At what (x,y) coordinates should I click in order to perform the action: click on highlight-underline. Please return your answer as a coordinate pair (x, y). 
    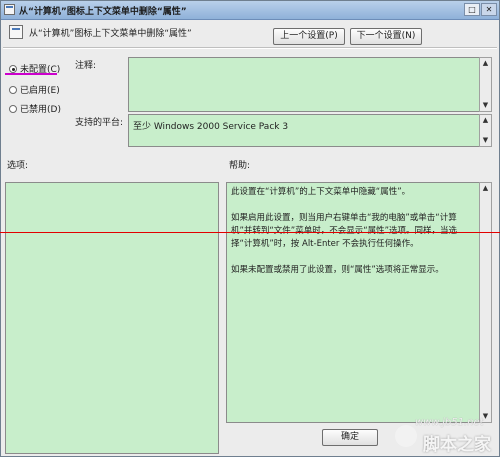
    Looking at the image, I should click on (31, 74).